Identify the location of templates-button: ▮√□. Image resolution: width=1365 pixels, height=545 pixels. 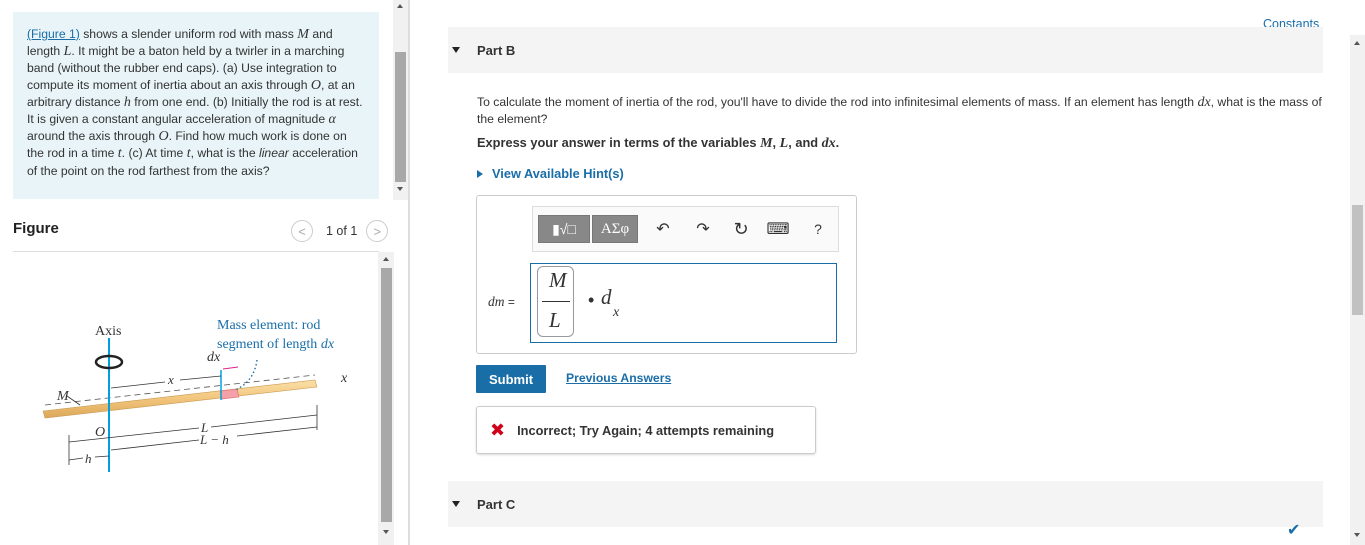
(564, 229).